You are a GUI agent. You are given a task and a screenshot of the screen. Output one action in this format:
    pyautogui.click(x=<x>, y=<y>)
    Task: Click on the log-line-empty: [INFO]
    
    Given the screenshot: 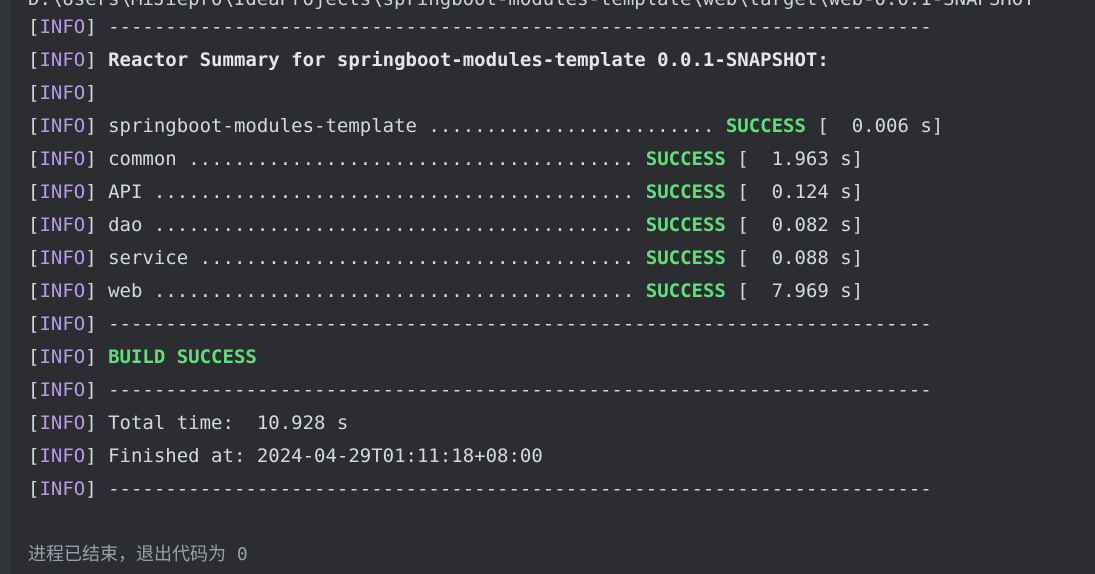 What is the action you would take?
    pyautogui.click(x=62, y=93)
    